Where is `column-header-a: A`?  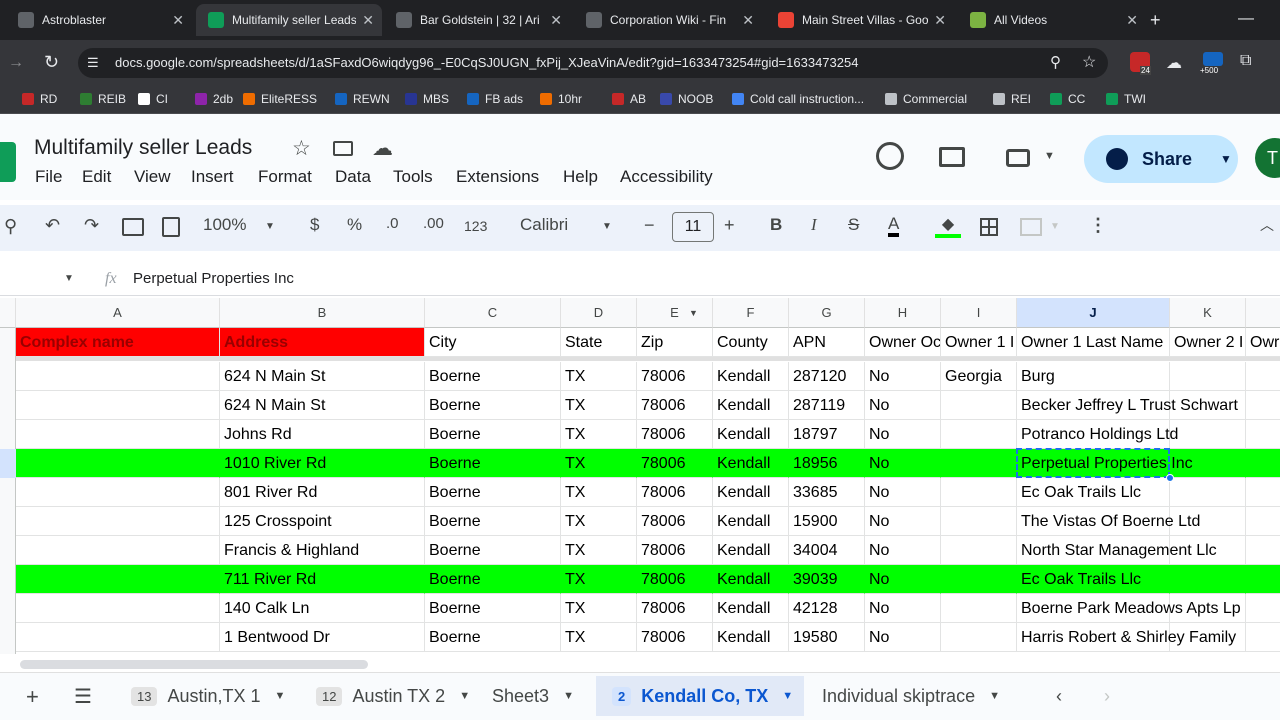 column-header-a: A is located at coordinates (118, 313).